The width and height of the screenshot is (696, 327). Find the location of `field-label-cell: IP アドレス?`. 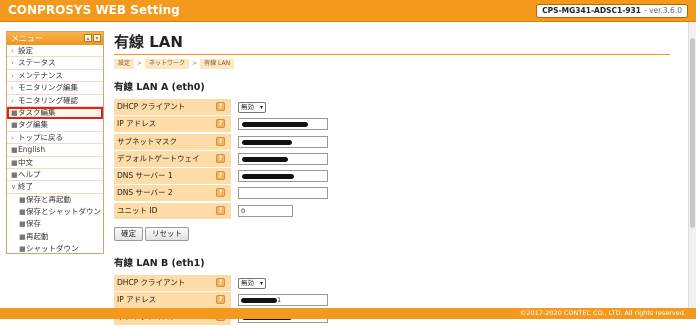

field-label-cell: IP アドレス? is located at coordinates (173, 124).